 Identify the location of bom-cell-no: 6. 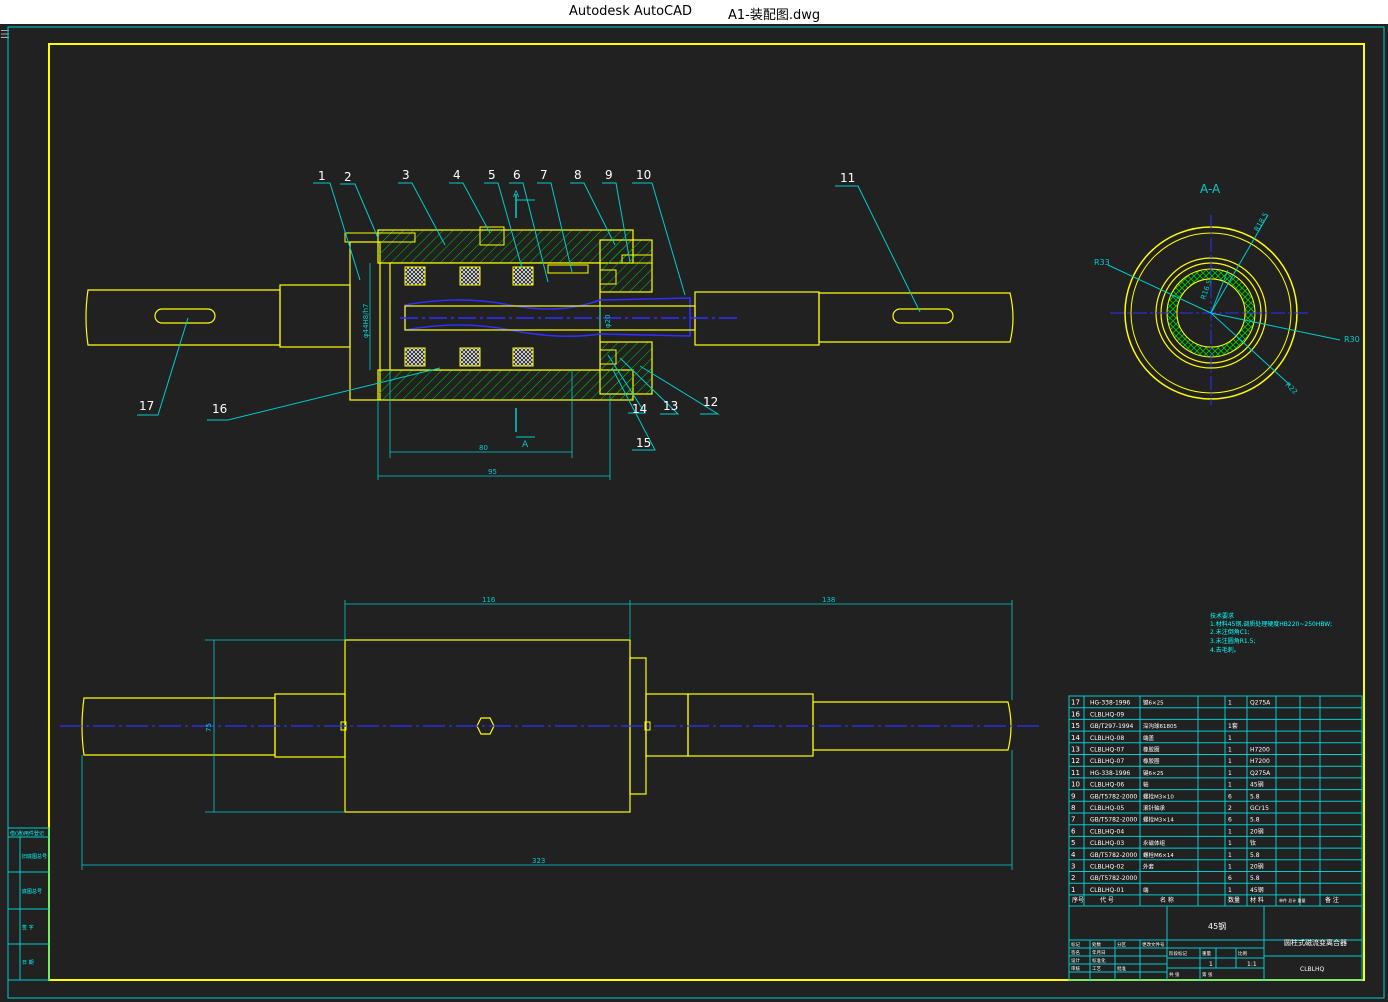
(1073, 831).